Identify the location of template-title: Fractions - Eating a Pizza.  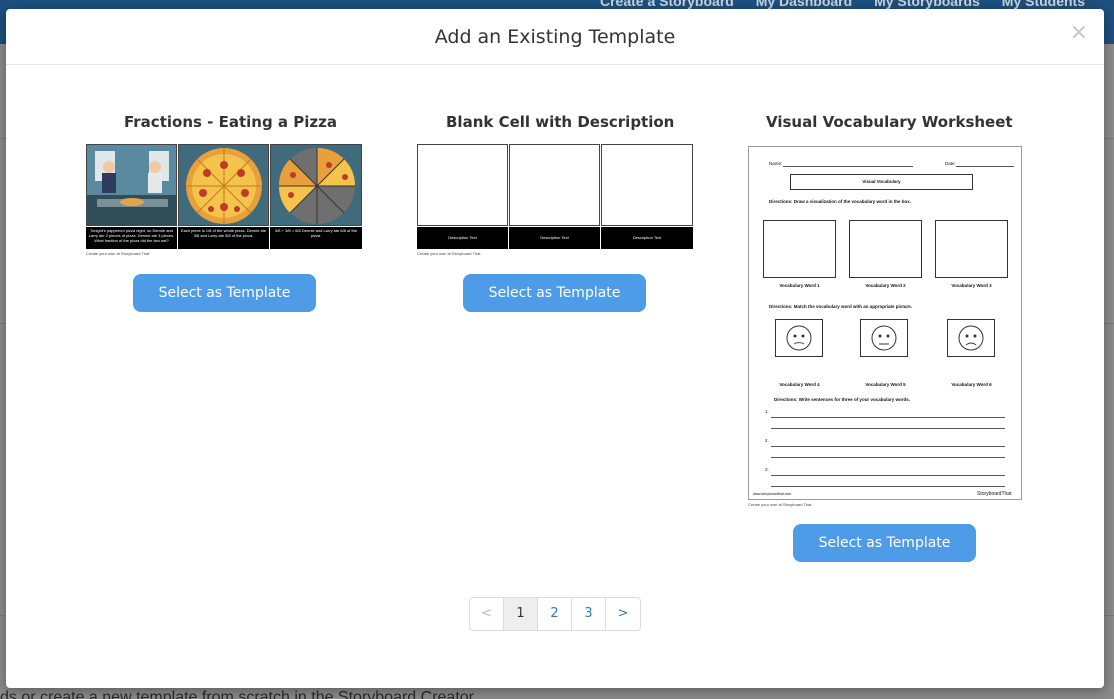
(230, 122).